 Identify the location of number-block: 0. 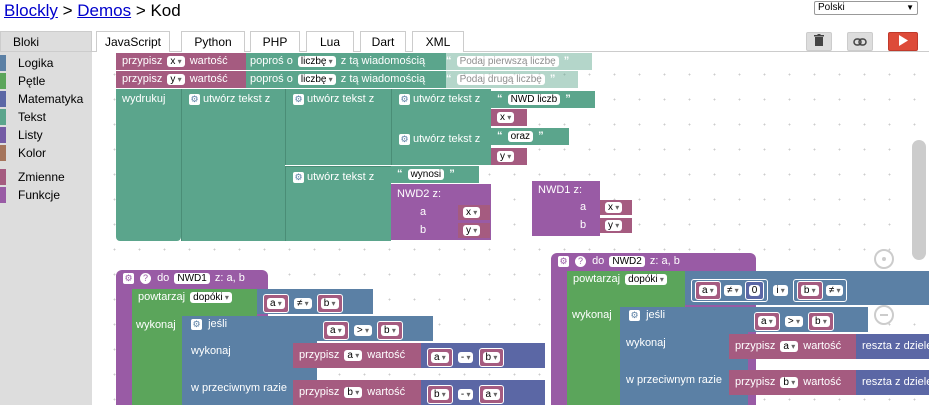
(754, 290).